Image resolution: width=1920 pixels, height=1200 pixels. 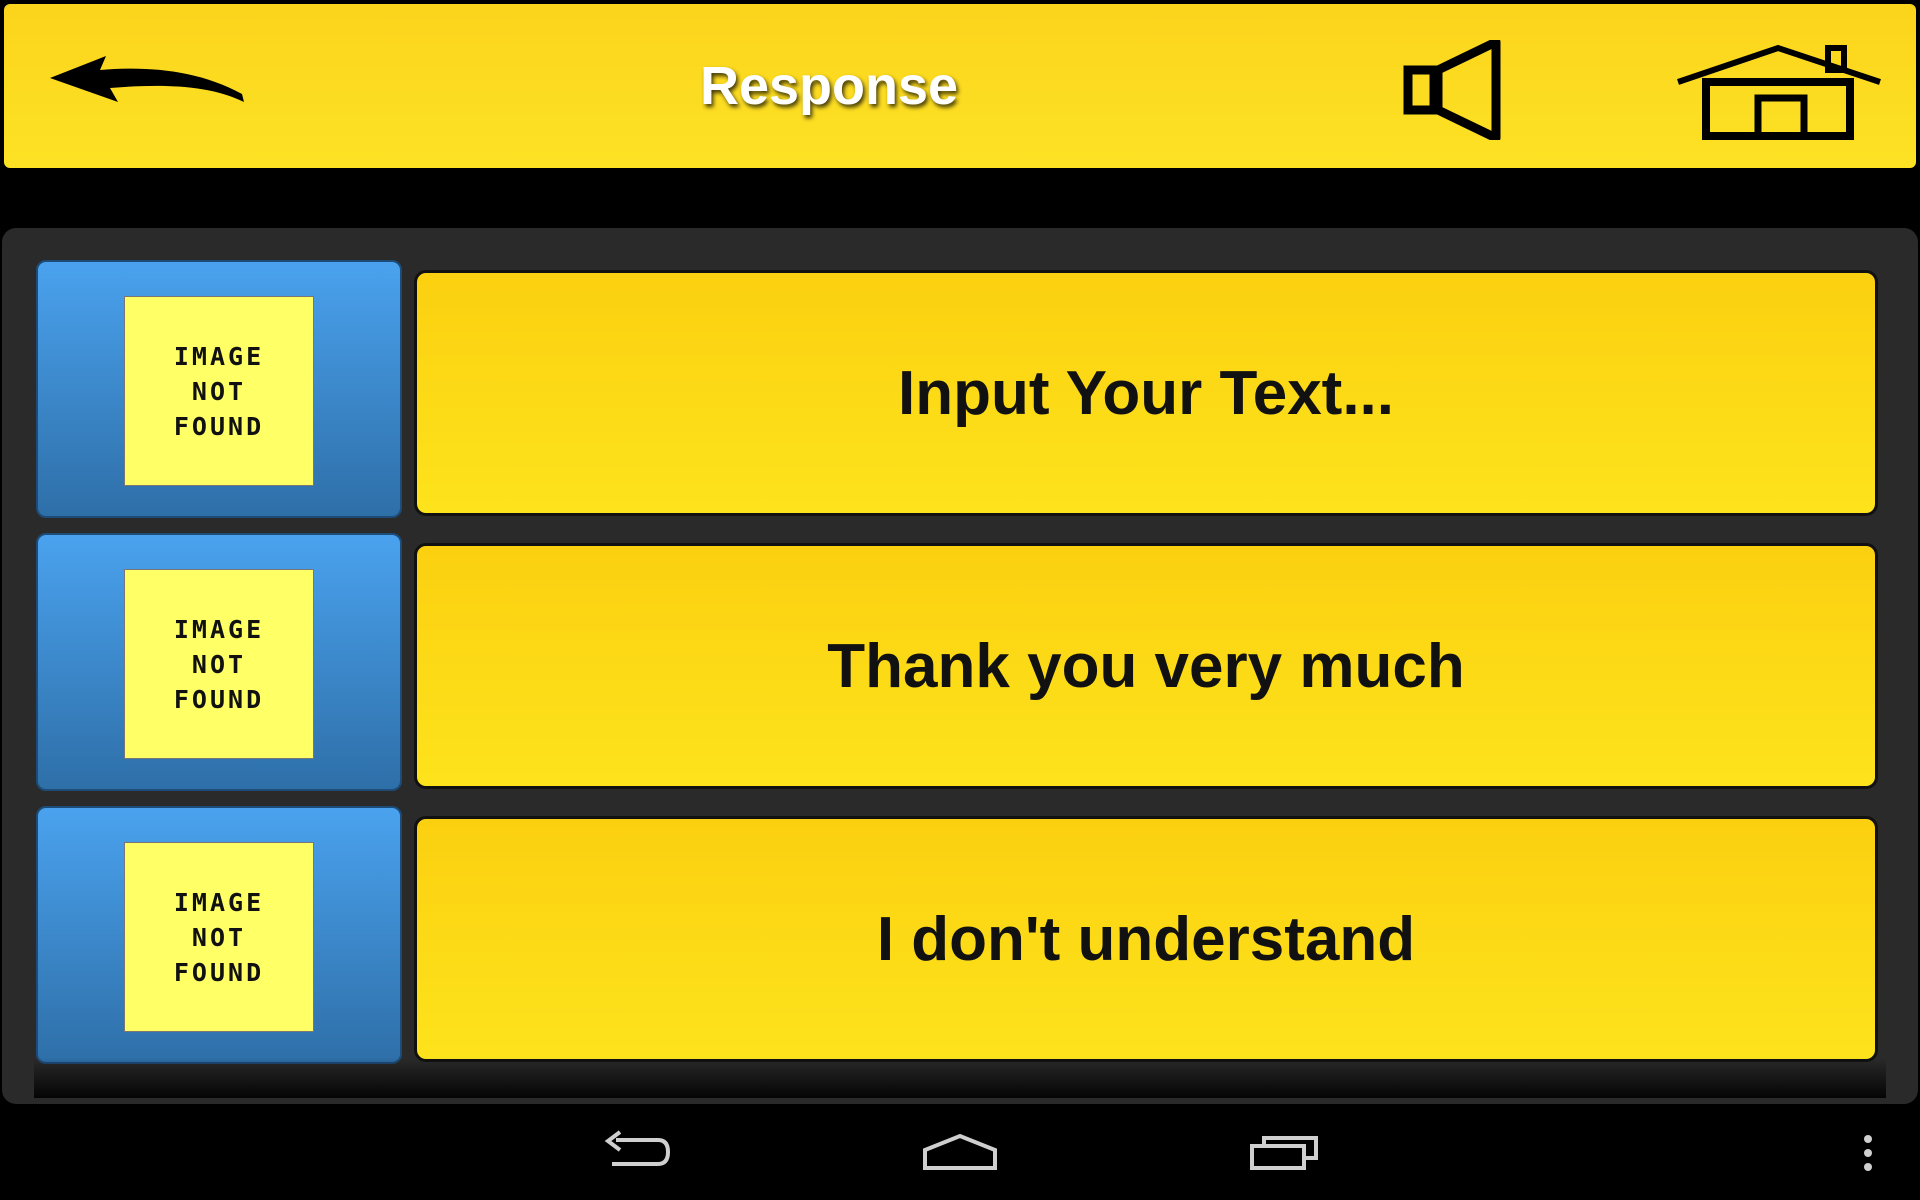 I want to click on system-home-button, so click(x=960, y=1152).